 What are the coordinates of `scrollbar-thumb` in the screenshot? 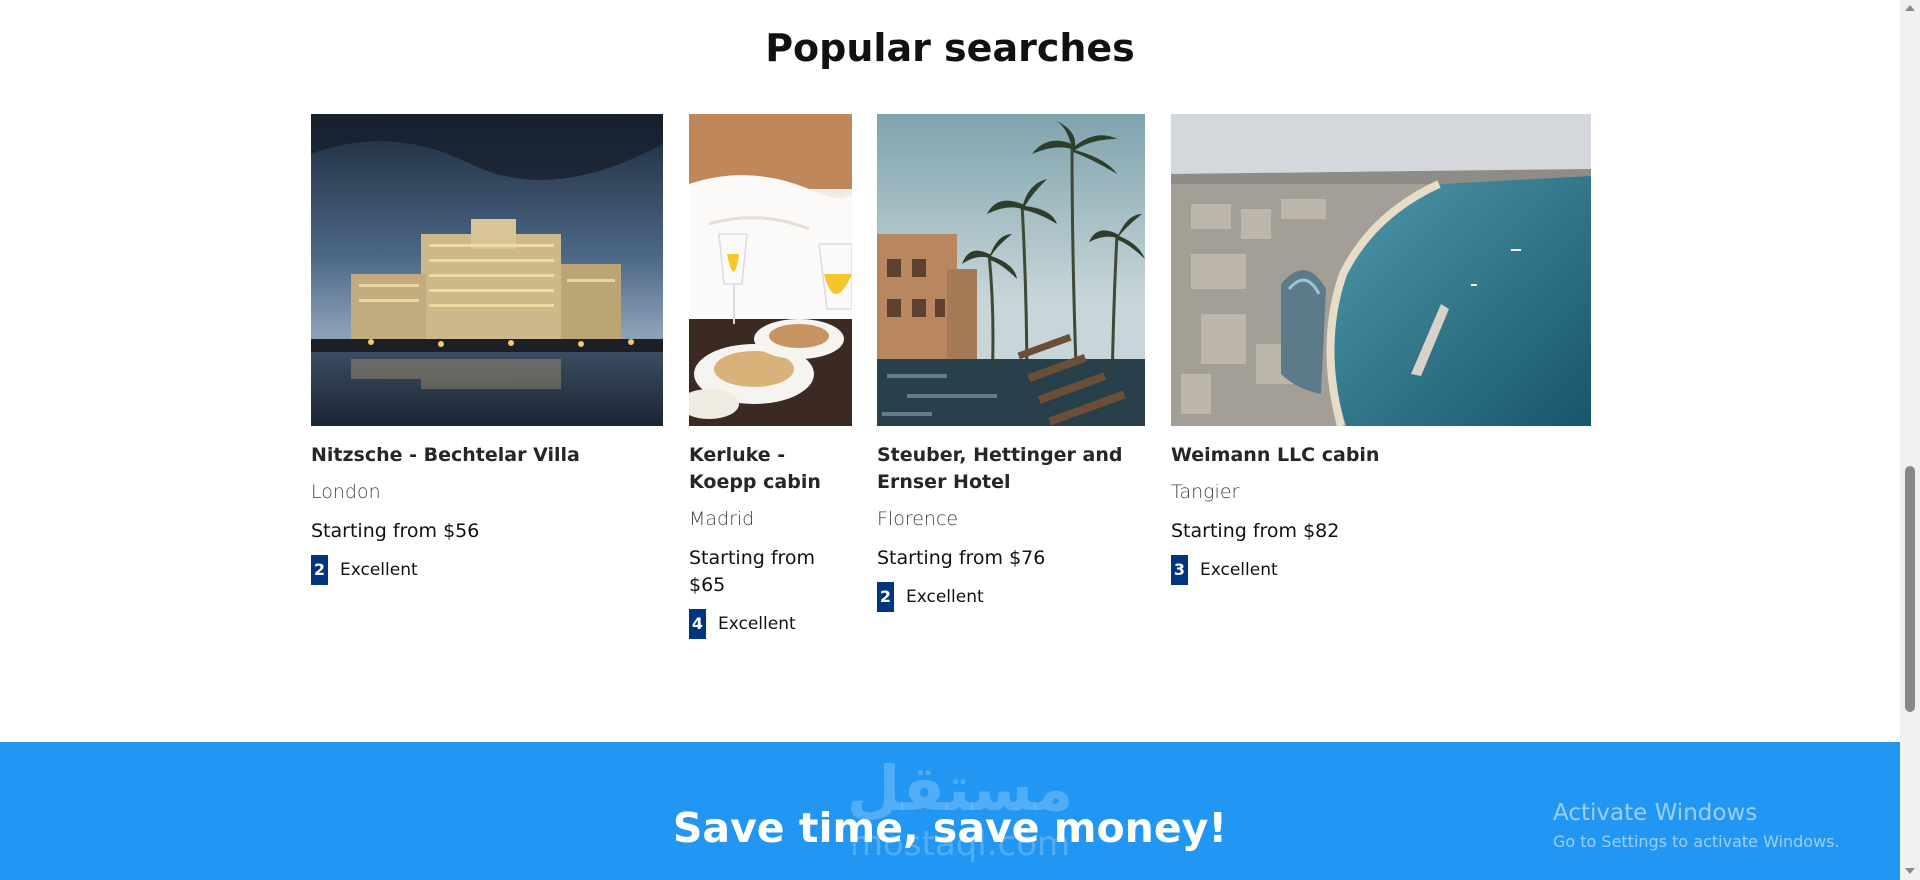 It's located at (1910, 589).